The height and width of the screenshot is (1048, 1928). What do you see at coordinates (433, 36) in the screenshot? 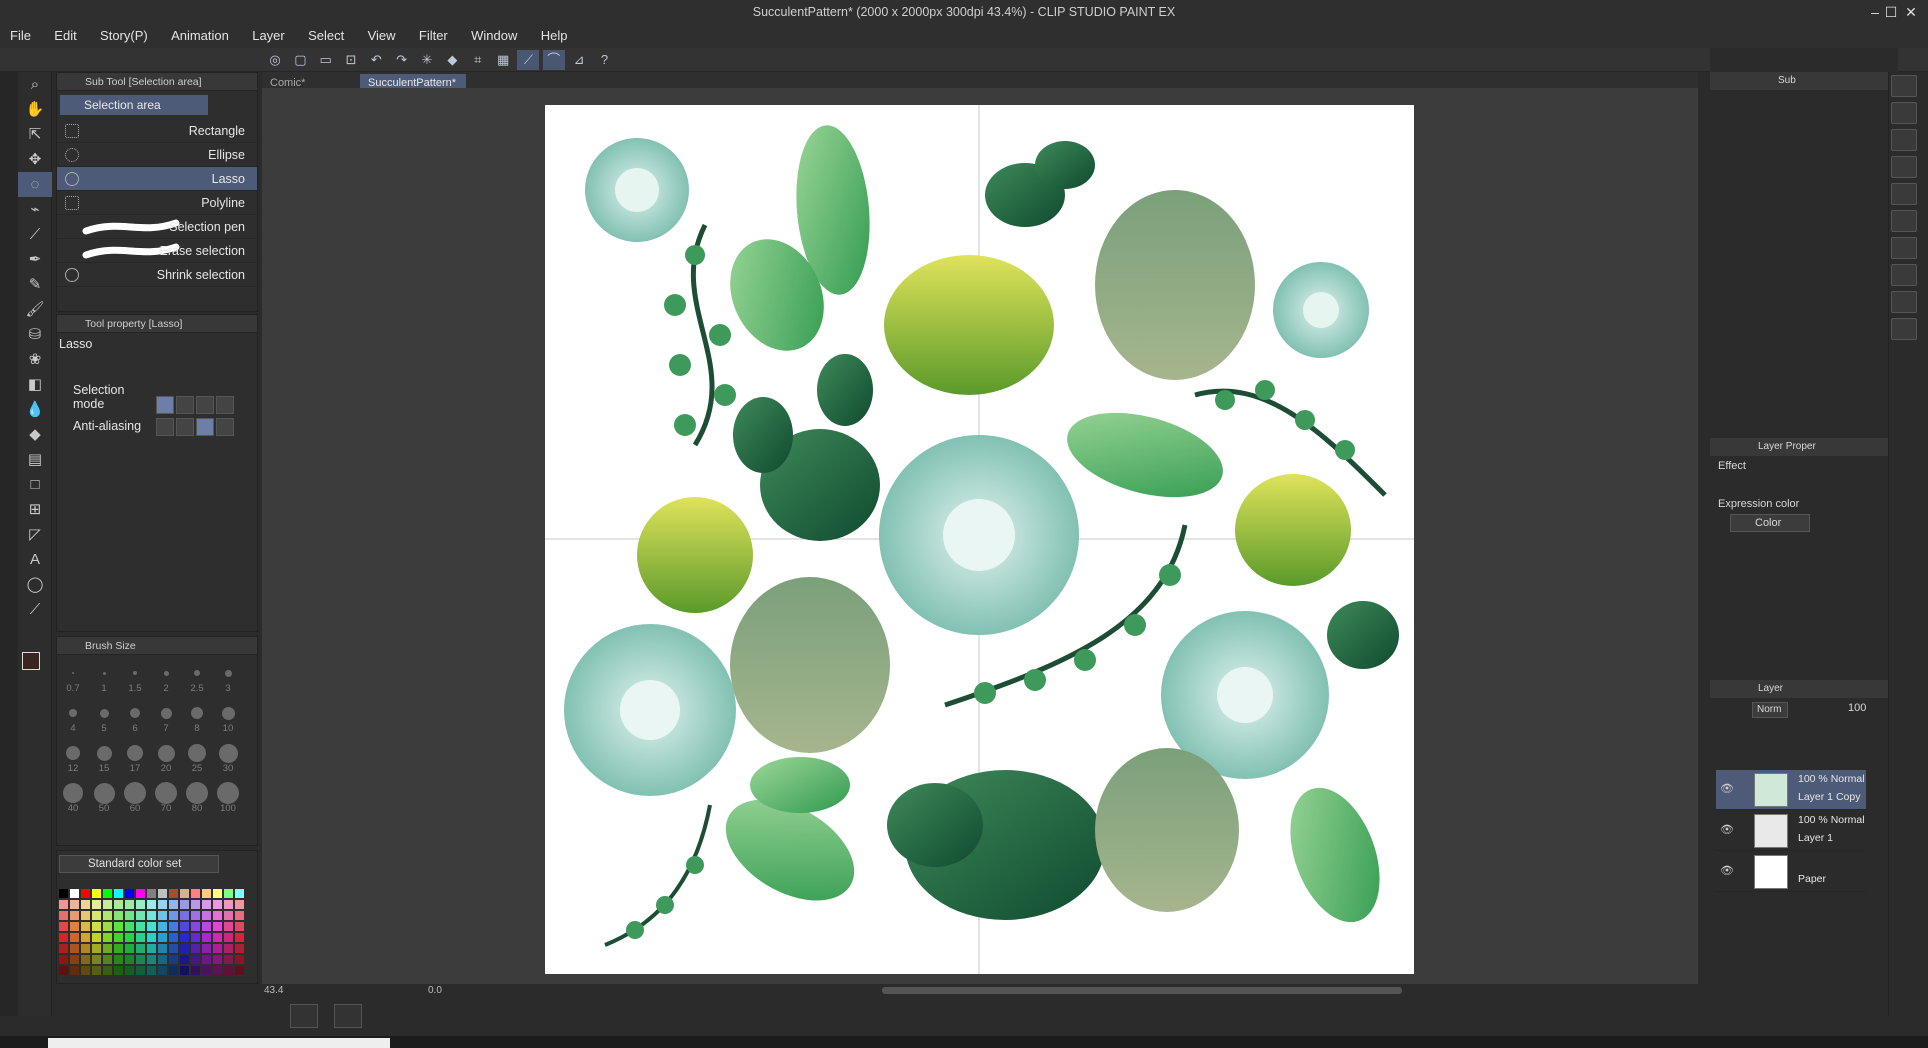
I see `menu-filter: Filter` at bounding box center [433, 36].